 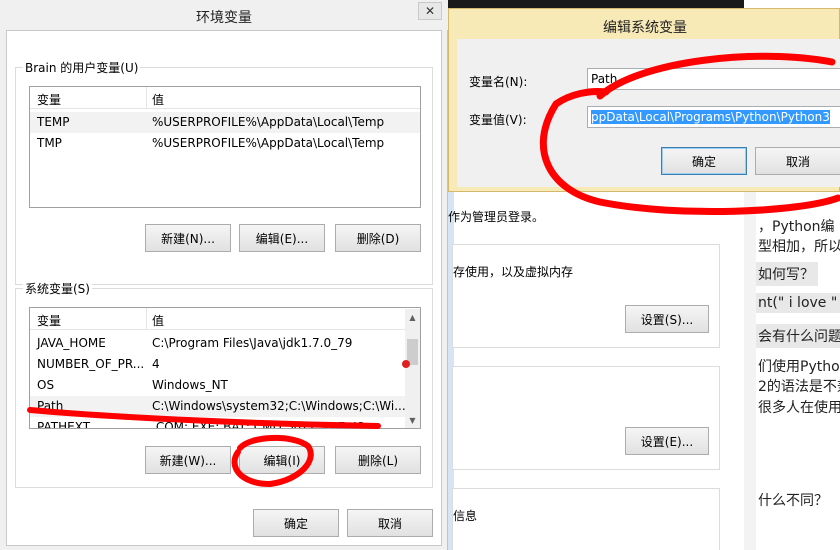 What do you see at coordinates (53, 122) in the screenshot?
I see `row-name: TEMP` at bounding box center [53, 122].